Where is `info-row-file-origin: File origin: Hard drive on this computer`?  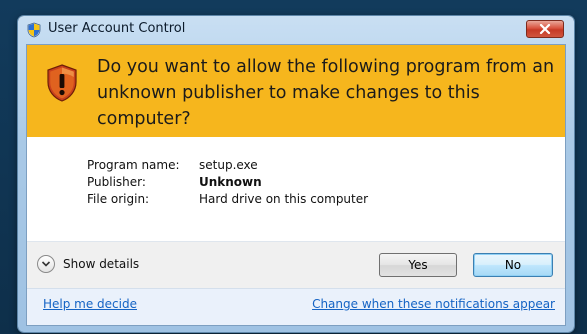 info-row-file-origin: File origin: Hard drive on this computer is located at coordinates (227, 199).